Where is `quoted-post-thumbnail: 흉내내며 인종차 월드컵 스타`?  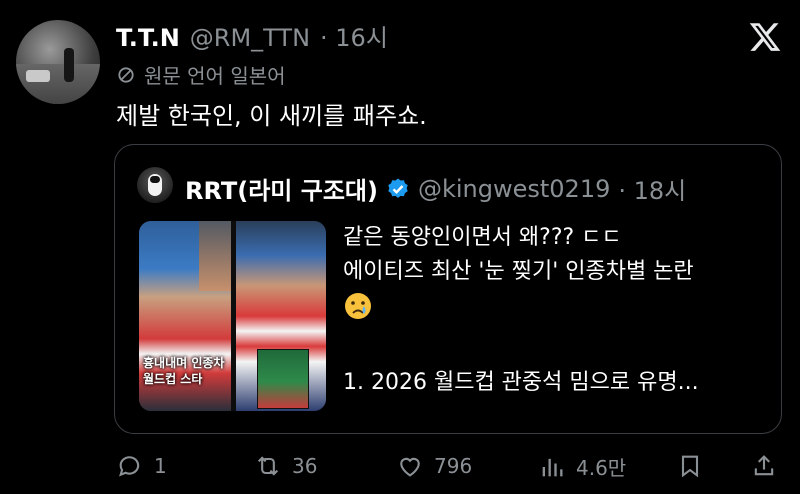 quoted-post-thumbnail: 흉내내며 인종차 월드컵 스타 is located at coordinates (232, 316).